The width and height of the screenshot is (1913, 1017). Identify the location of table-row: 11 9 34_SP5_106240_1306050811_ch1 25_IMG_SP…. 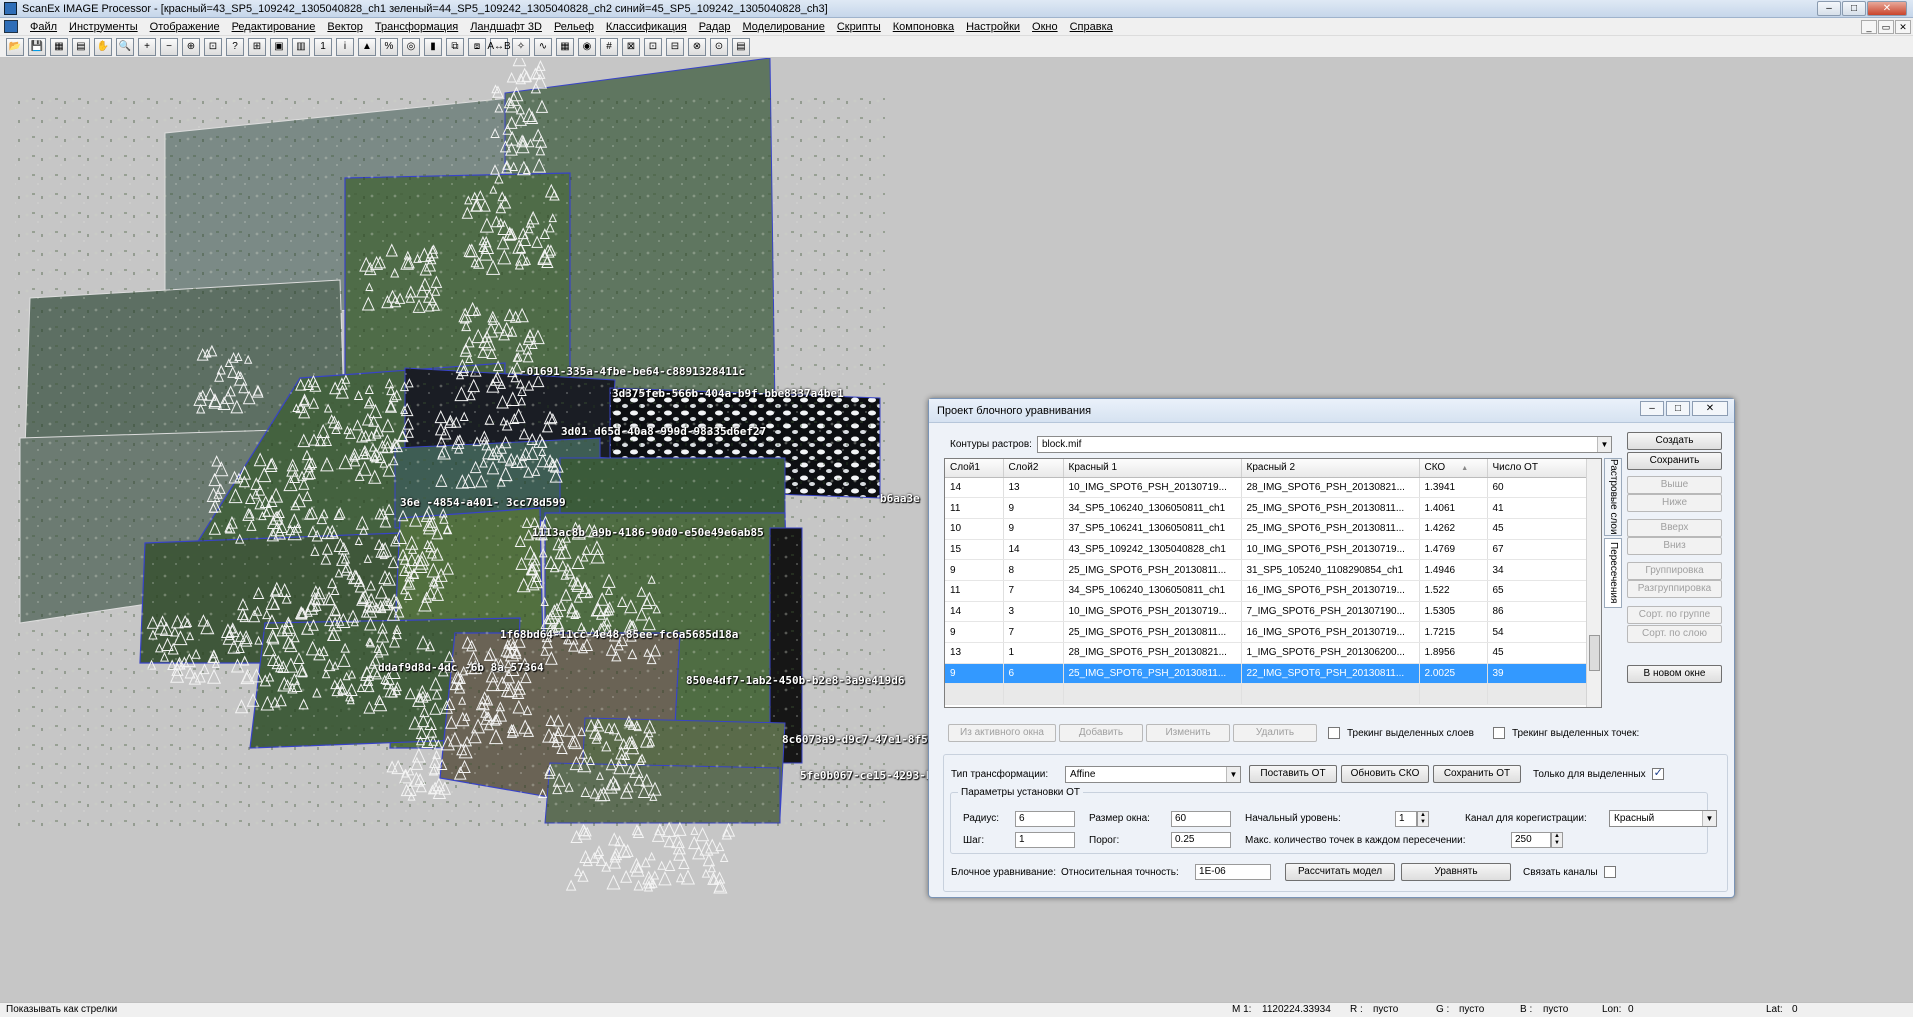
(1266, 508).